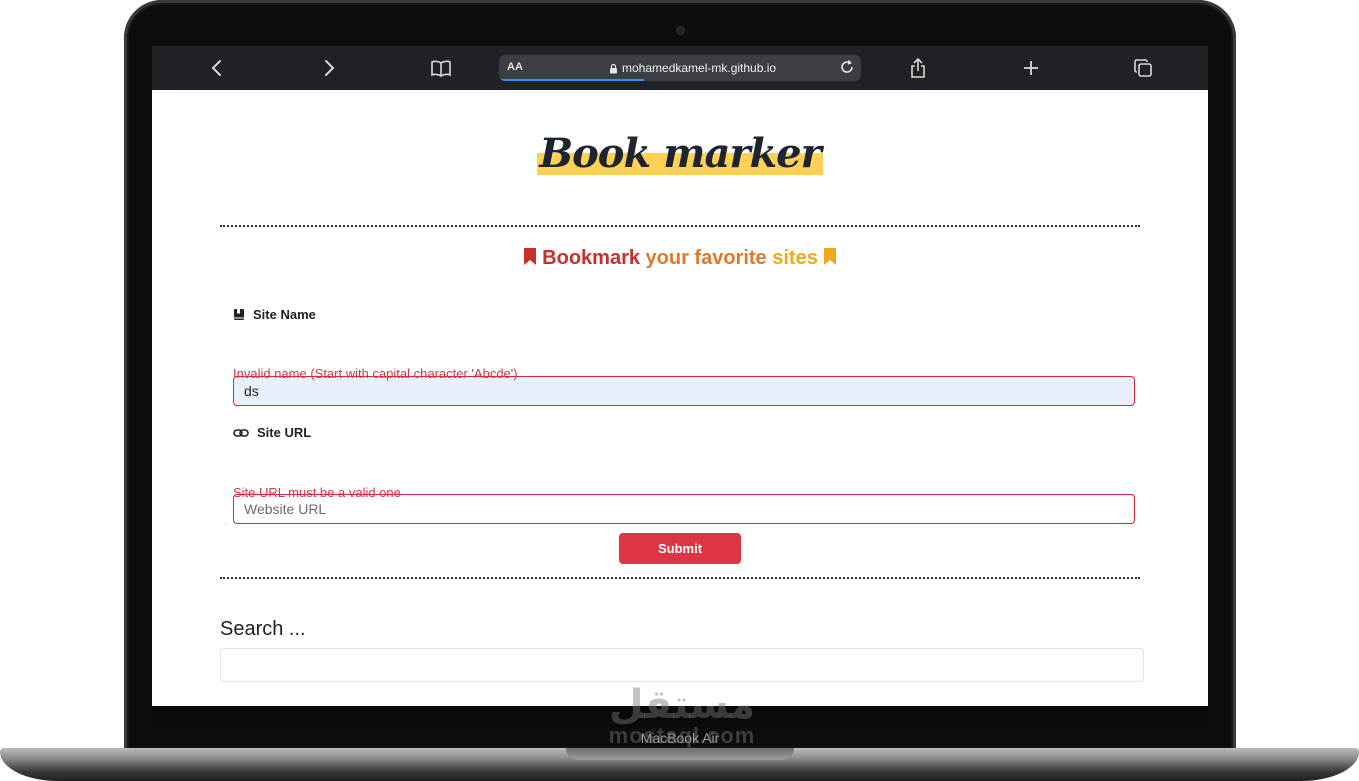 The image size is (1359, 781). I want to click on chevron-right-icon, so click(330, 68).